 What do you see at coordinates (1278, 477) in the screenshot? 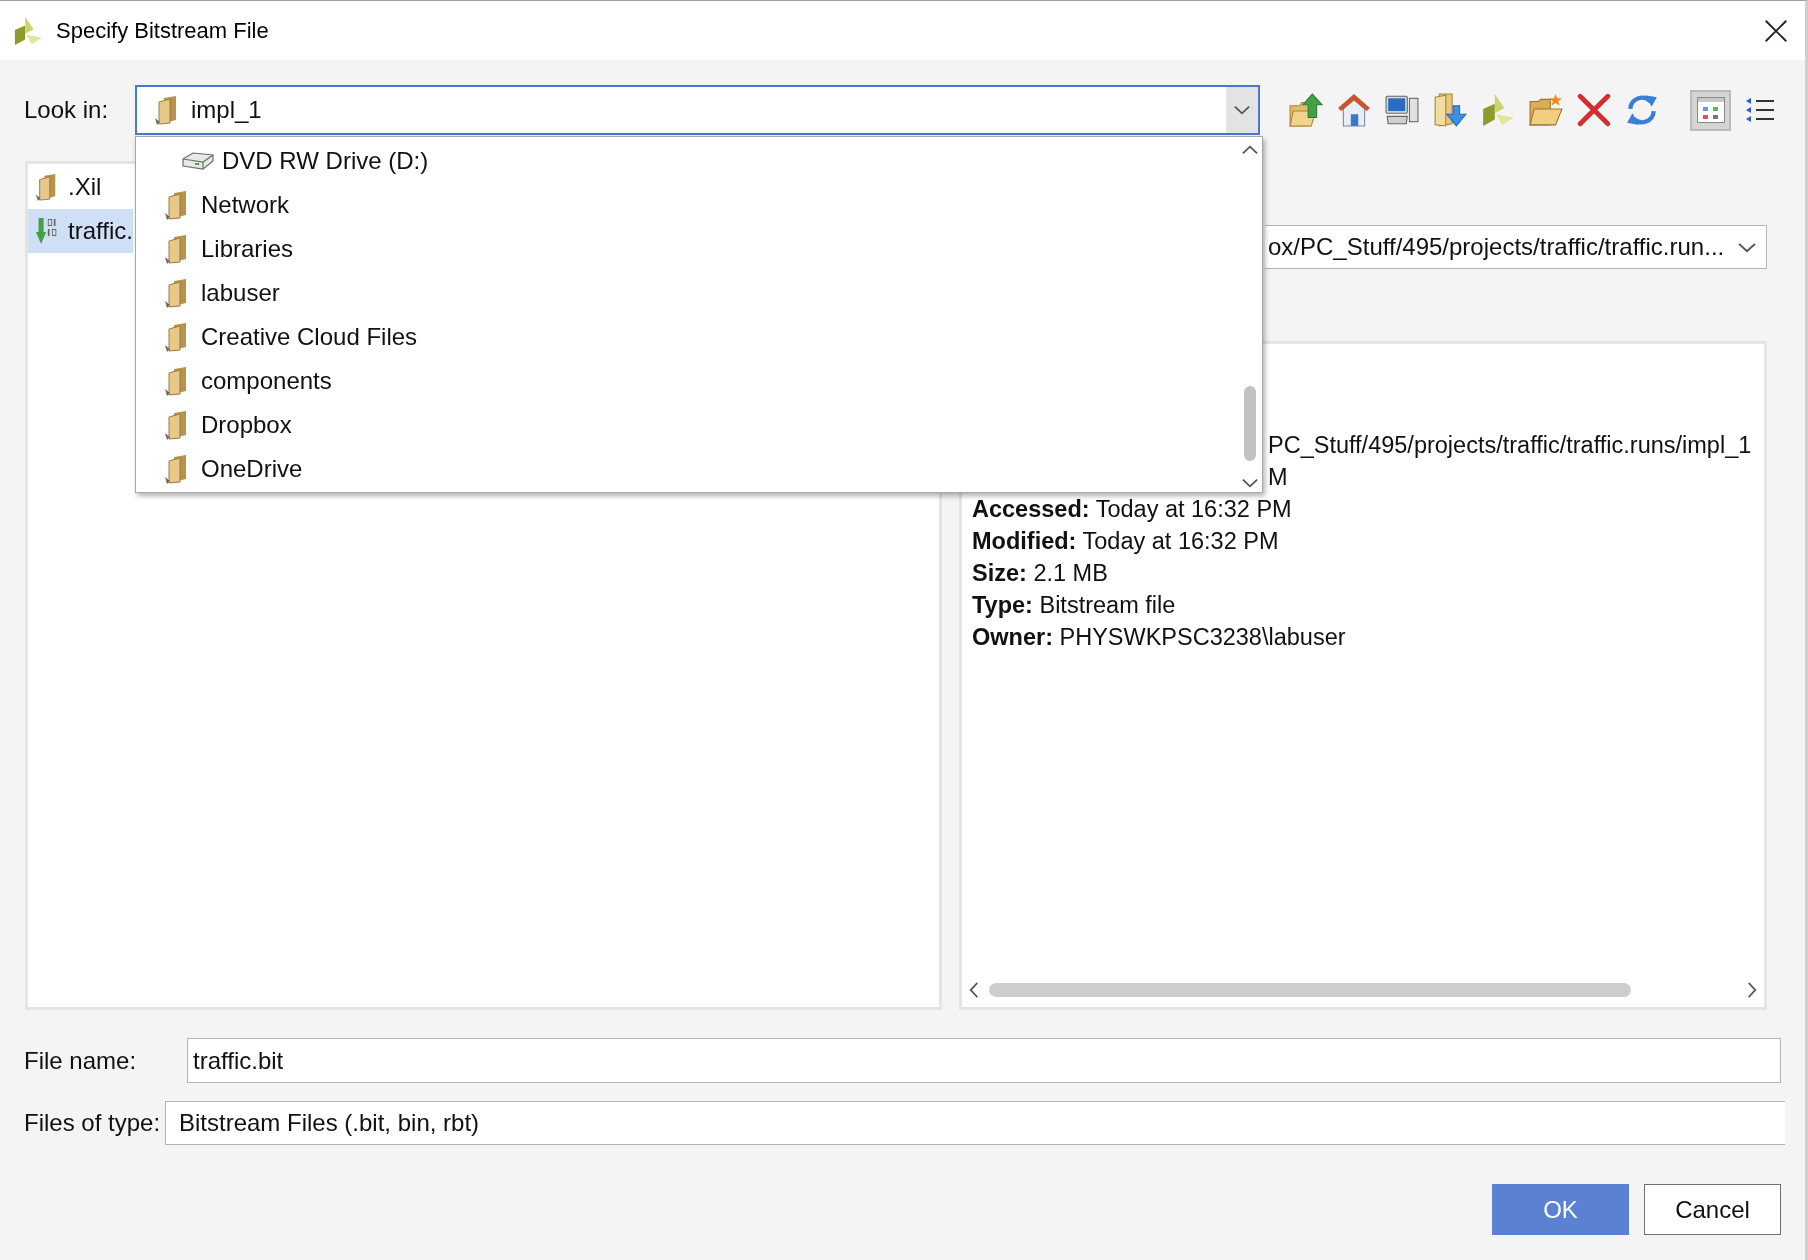
I see `detail-line: M` at bounding box center [1278, 477].